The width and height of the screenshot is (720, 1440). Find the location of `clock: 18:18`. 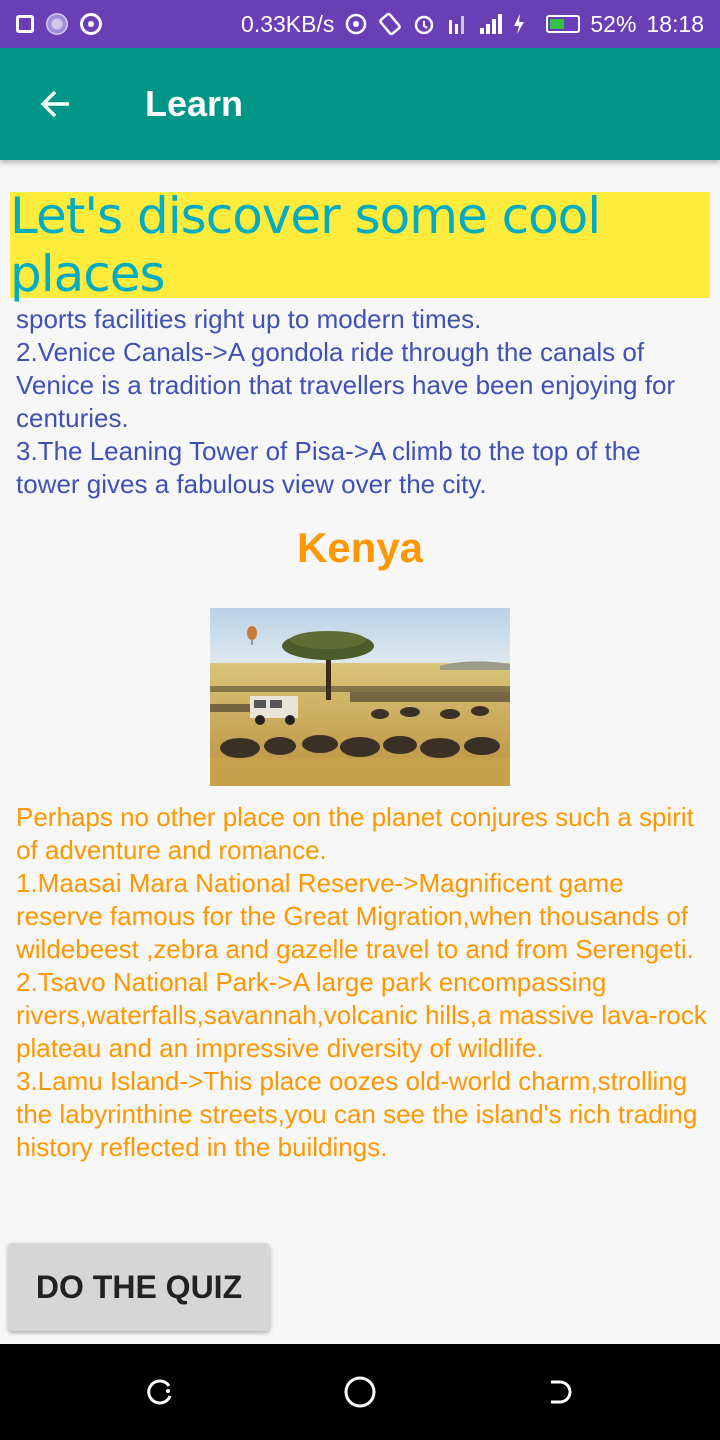

clock: 18:18 is located at coordinates (675, 23).